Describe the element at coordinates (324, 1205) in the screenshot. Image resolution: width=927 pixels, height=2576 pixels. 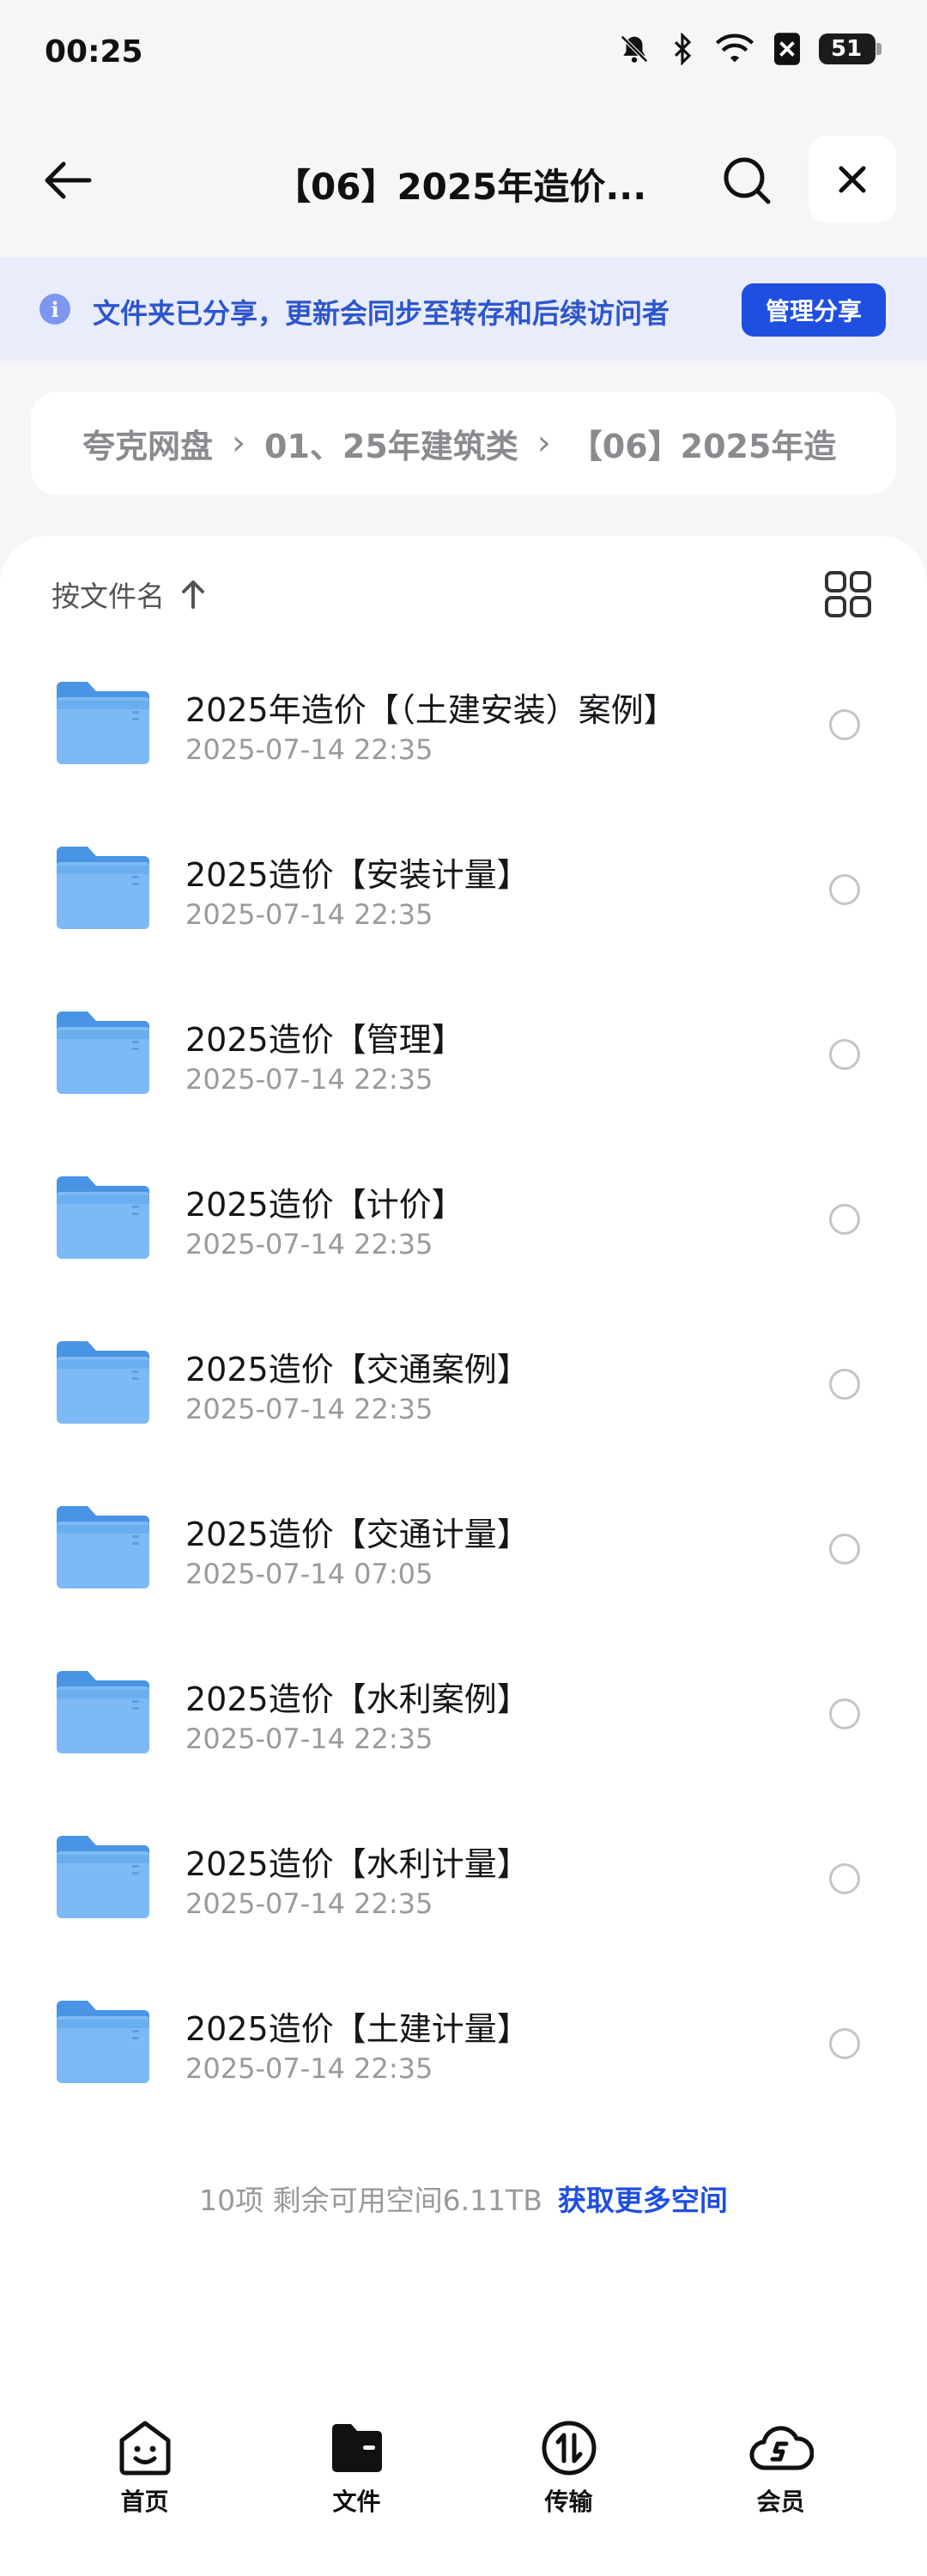
I see `file-name: 2025造价【计价】` at that location.